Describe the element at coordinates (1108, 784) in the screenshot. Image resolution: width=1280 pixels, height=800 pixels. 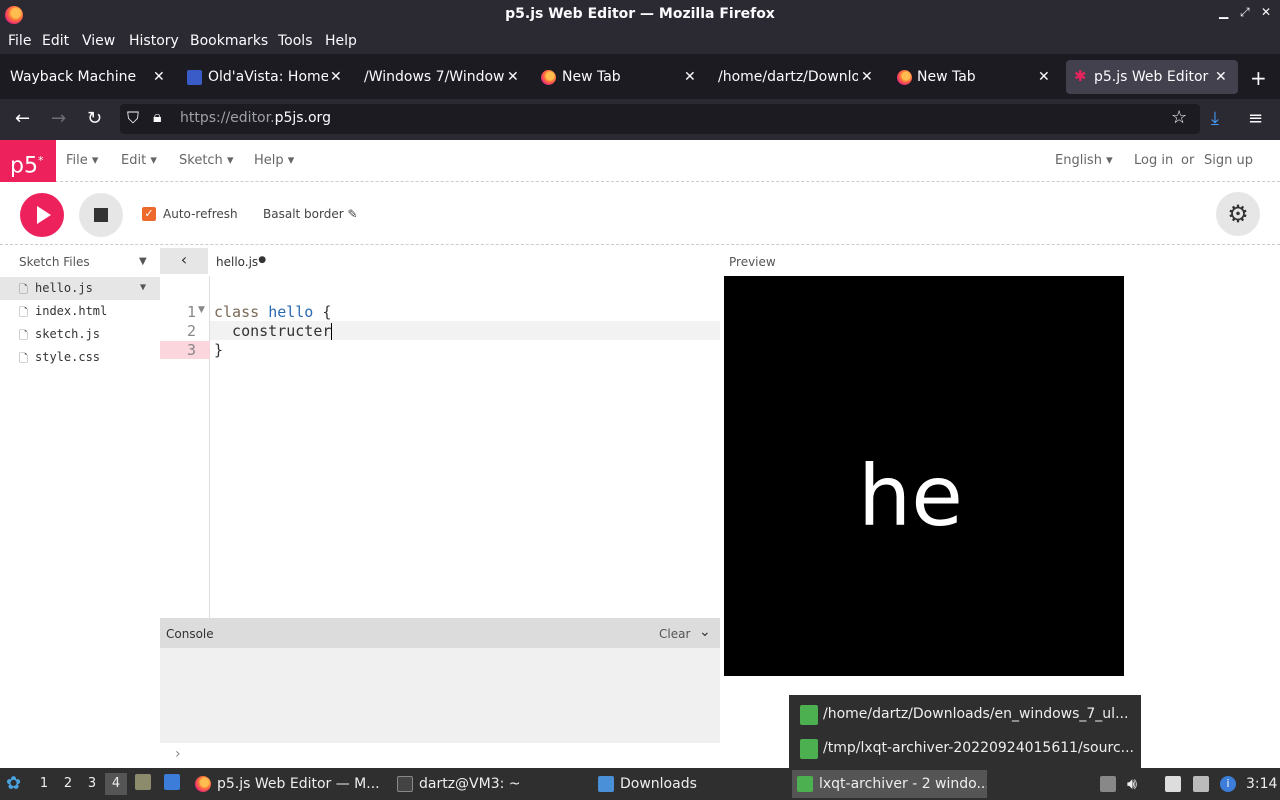
I see `clipboard-icon` at that location.